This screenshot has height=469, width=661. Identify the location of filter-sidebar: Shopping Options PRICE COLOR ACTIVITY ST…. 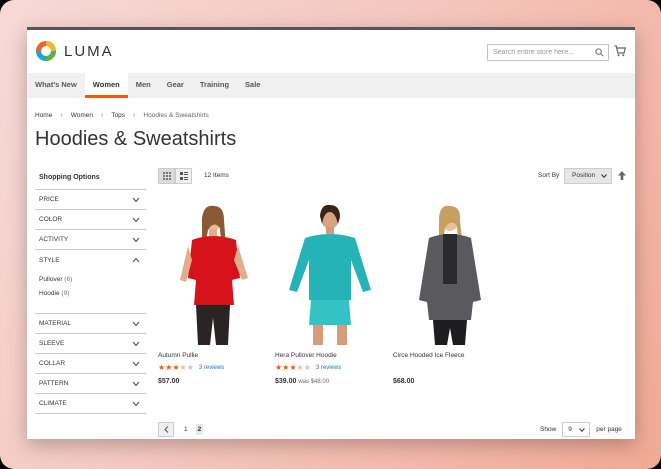
(90, 290).